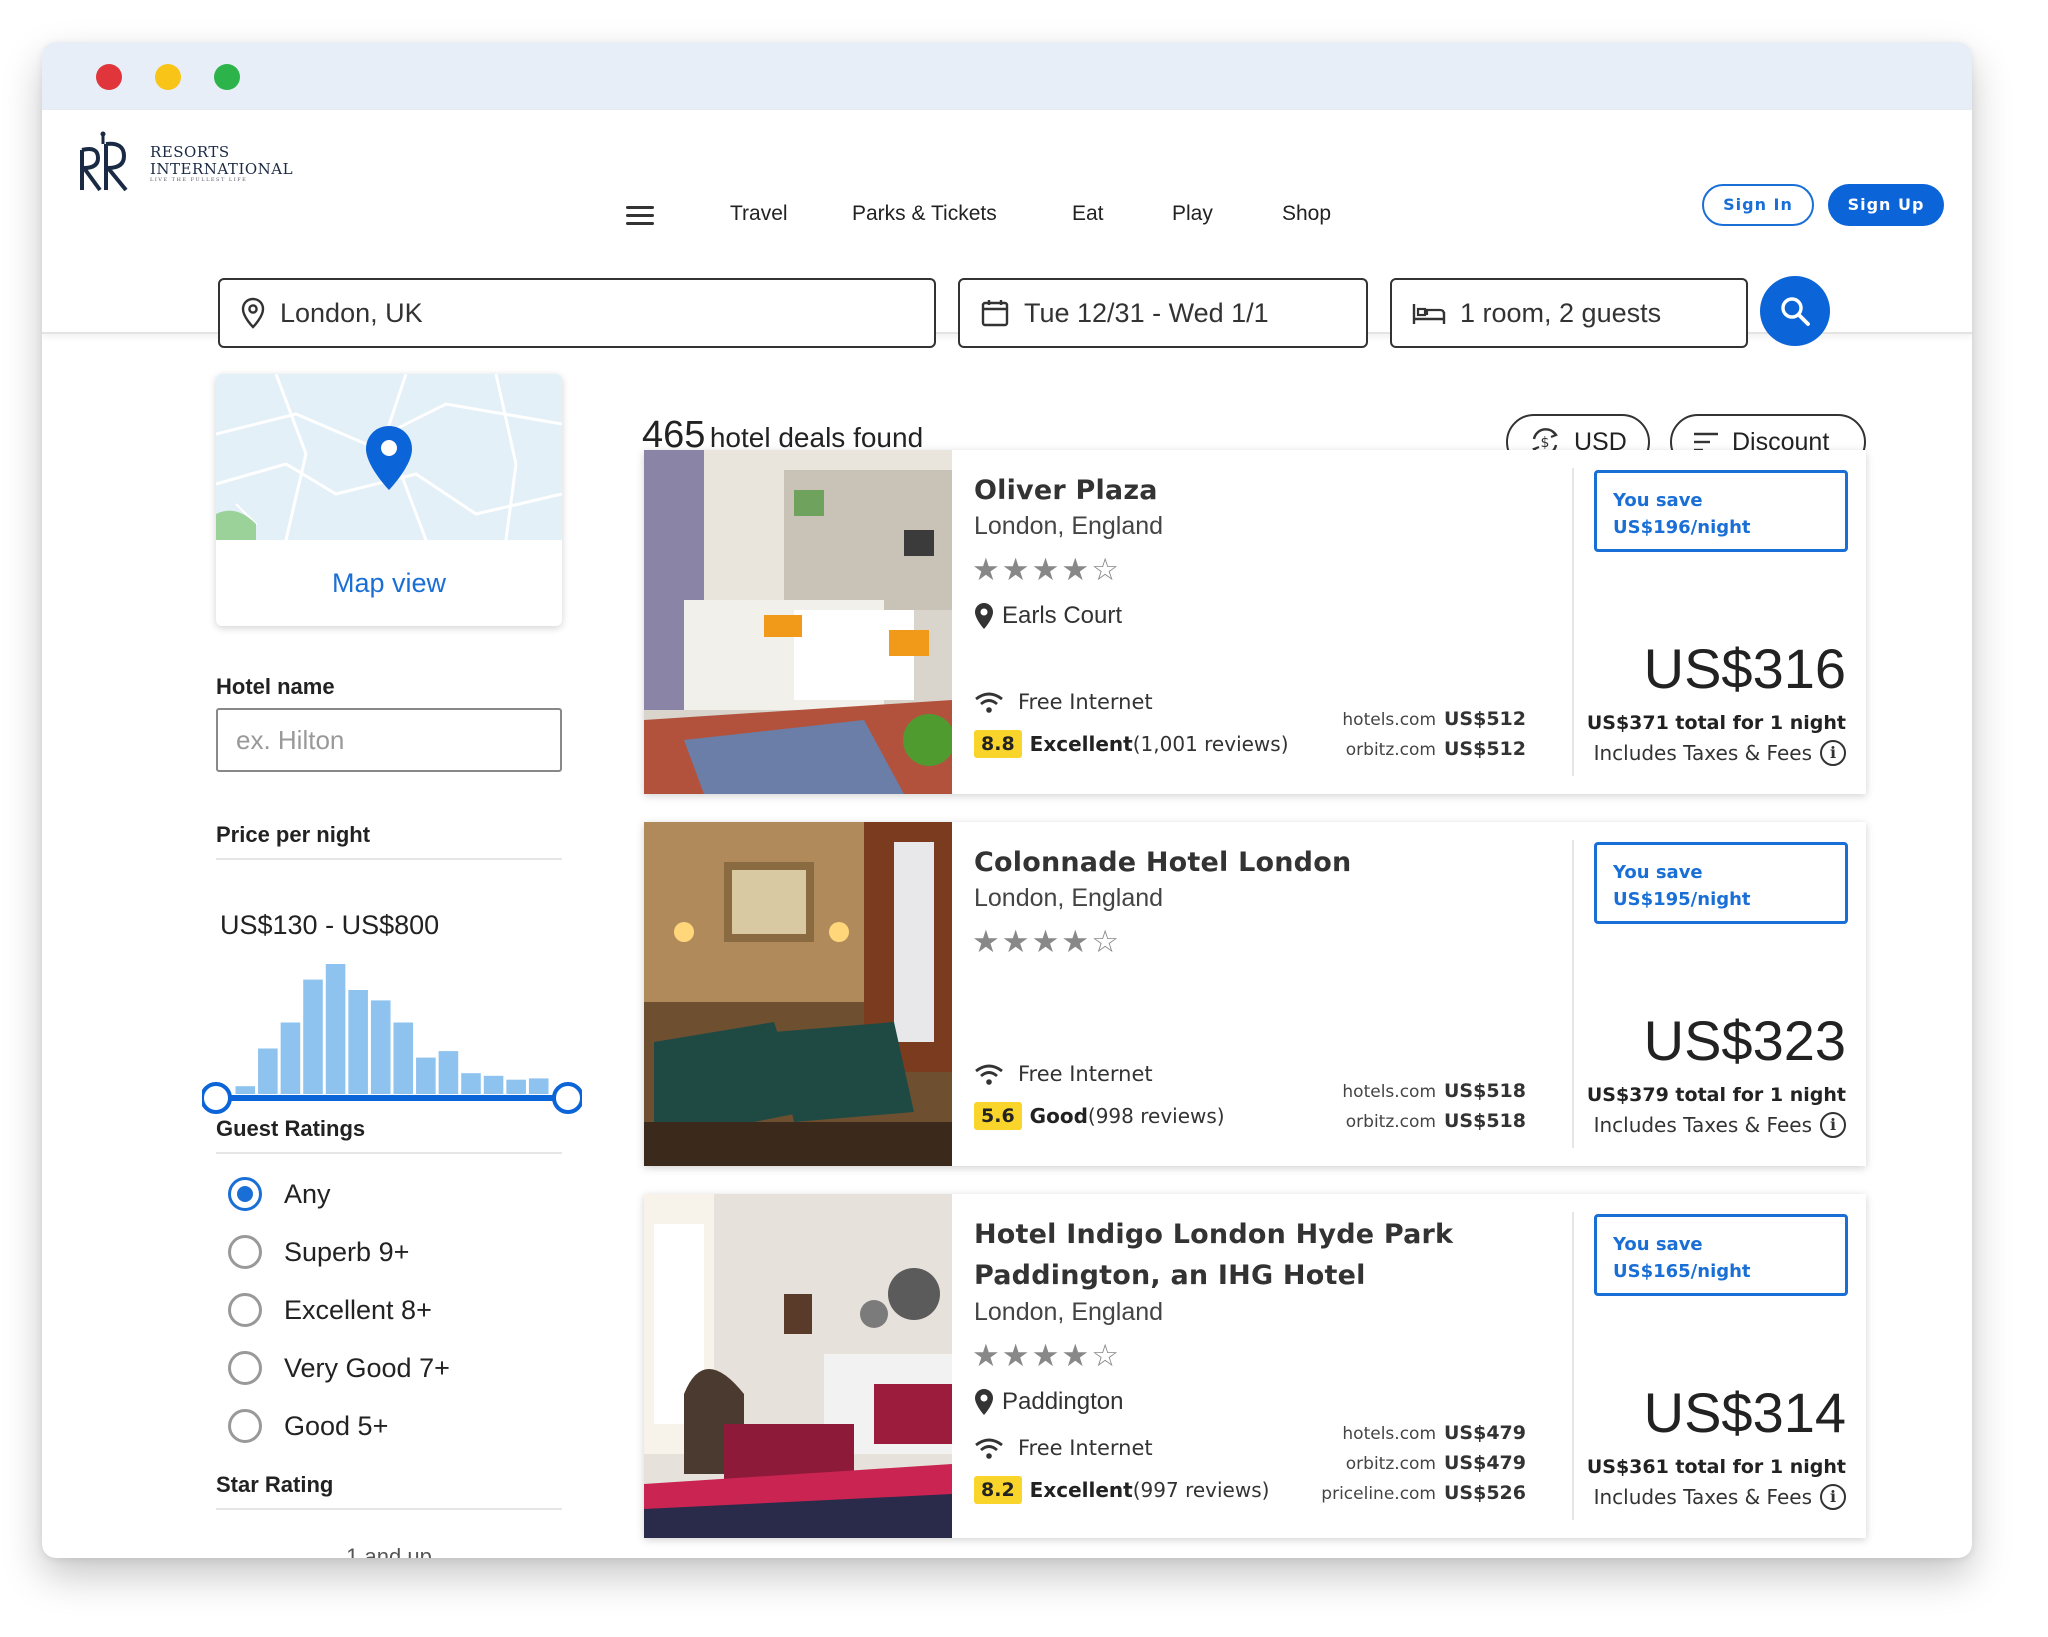 The width and height of the screenshot is (2048, 1637). I want to click on review-count: (997 reviews), so click(1201, 1490).